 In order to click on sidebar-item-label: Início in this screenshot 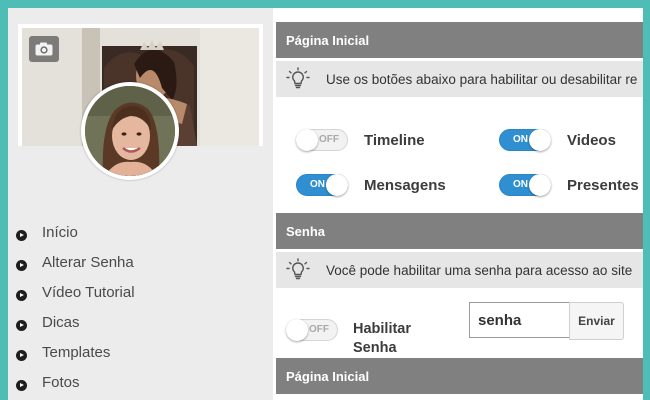, I will do `click(60, 232)`.